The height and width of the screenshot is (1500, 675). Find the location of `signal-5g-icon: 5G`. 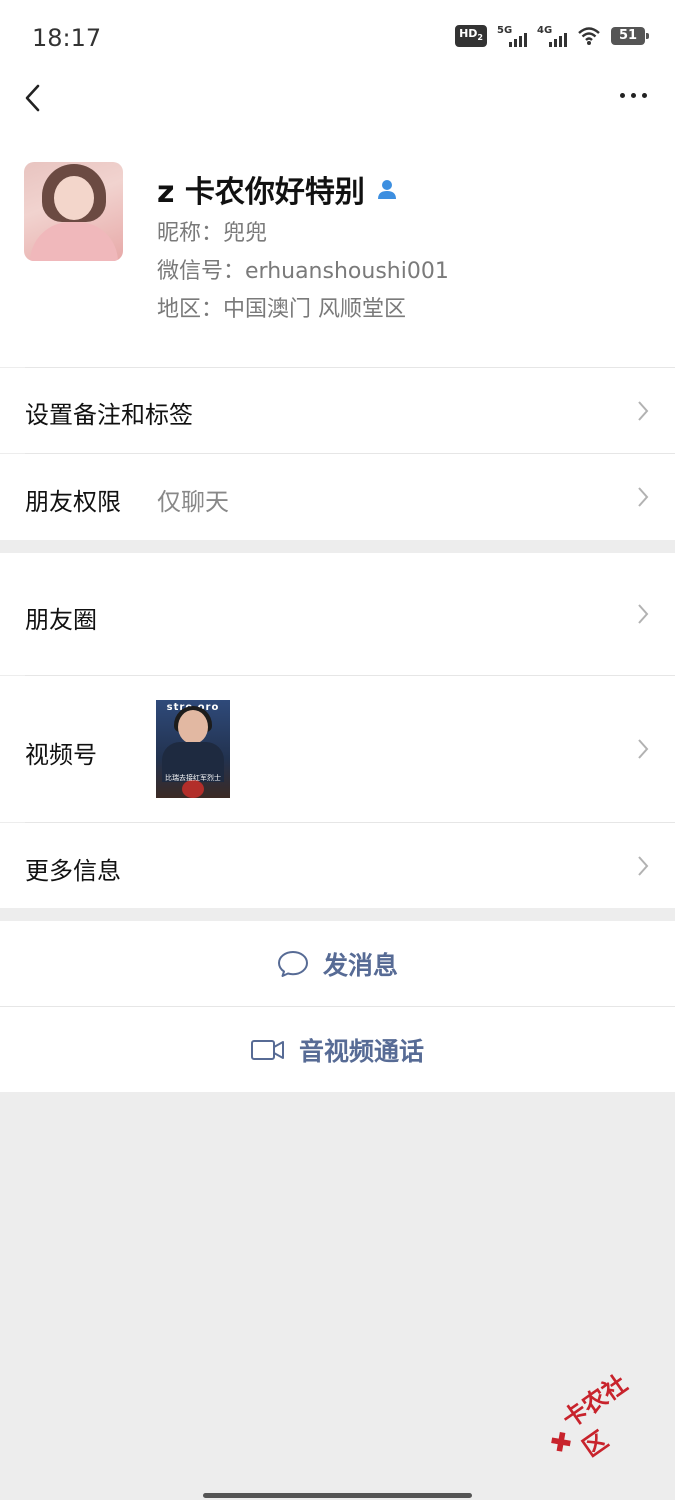

signal-5g-icon: 5G is located at coordinates (512, 36).